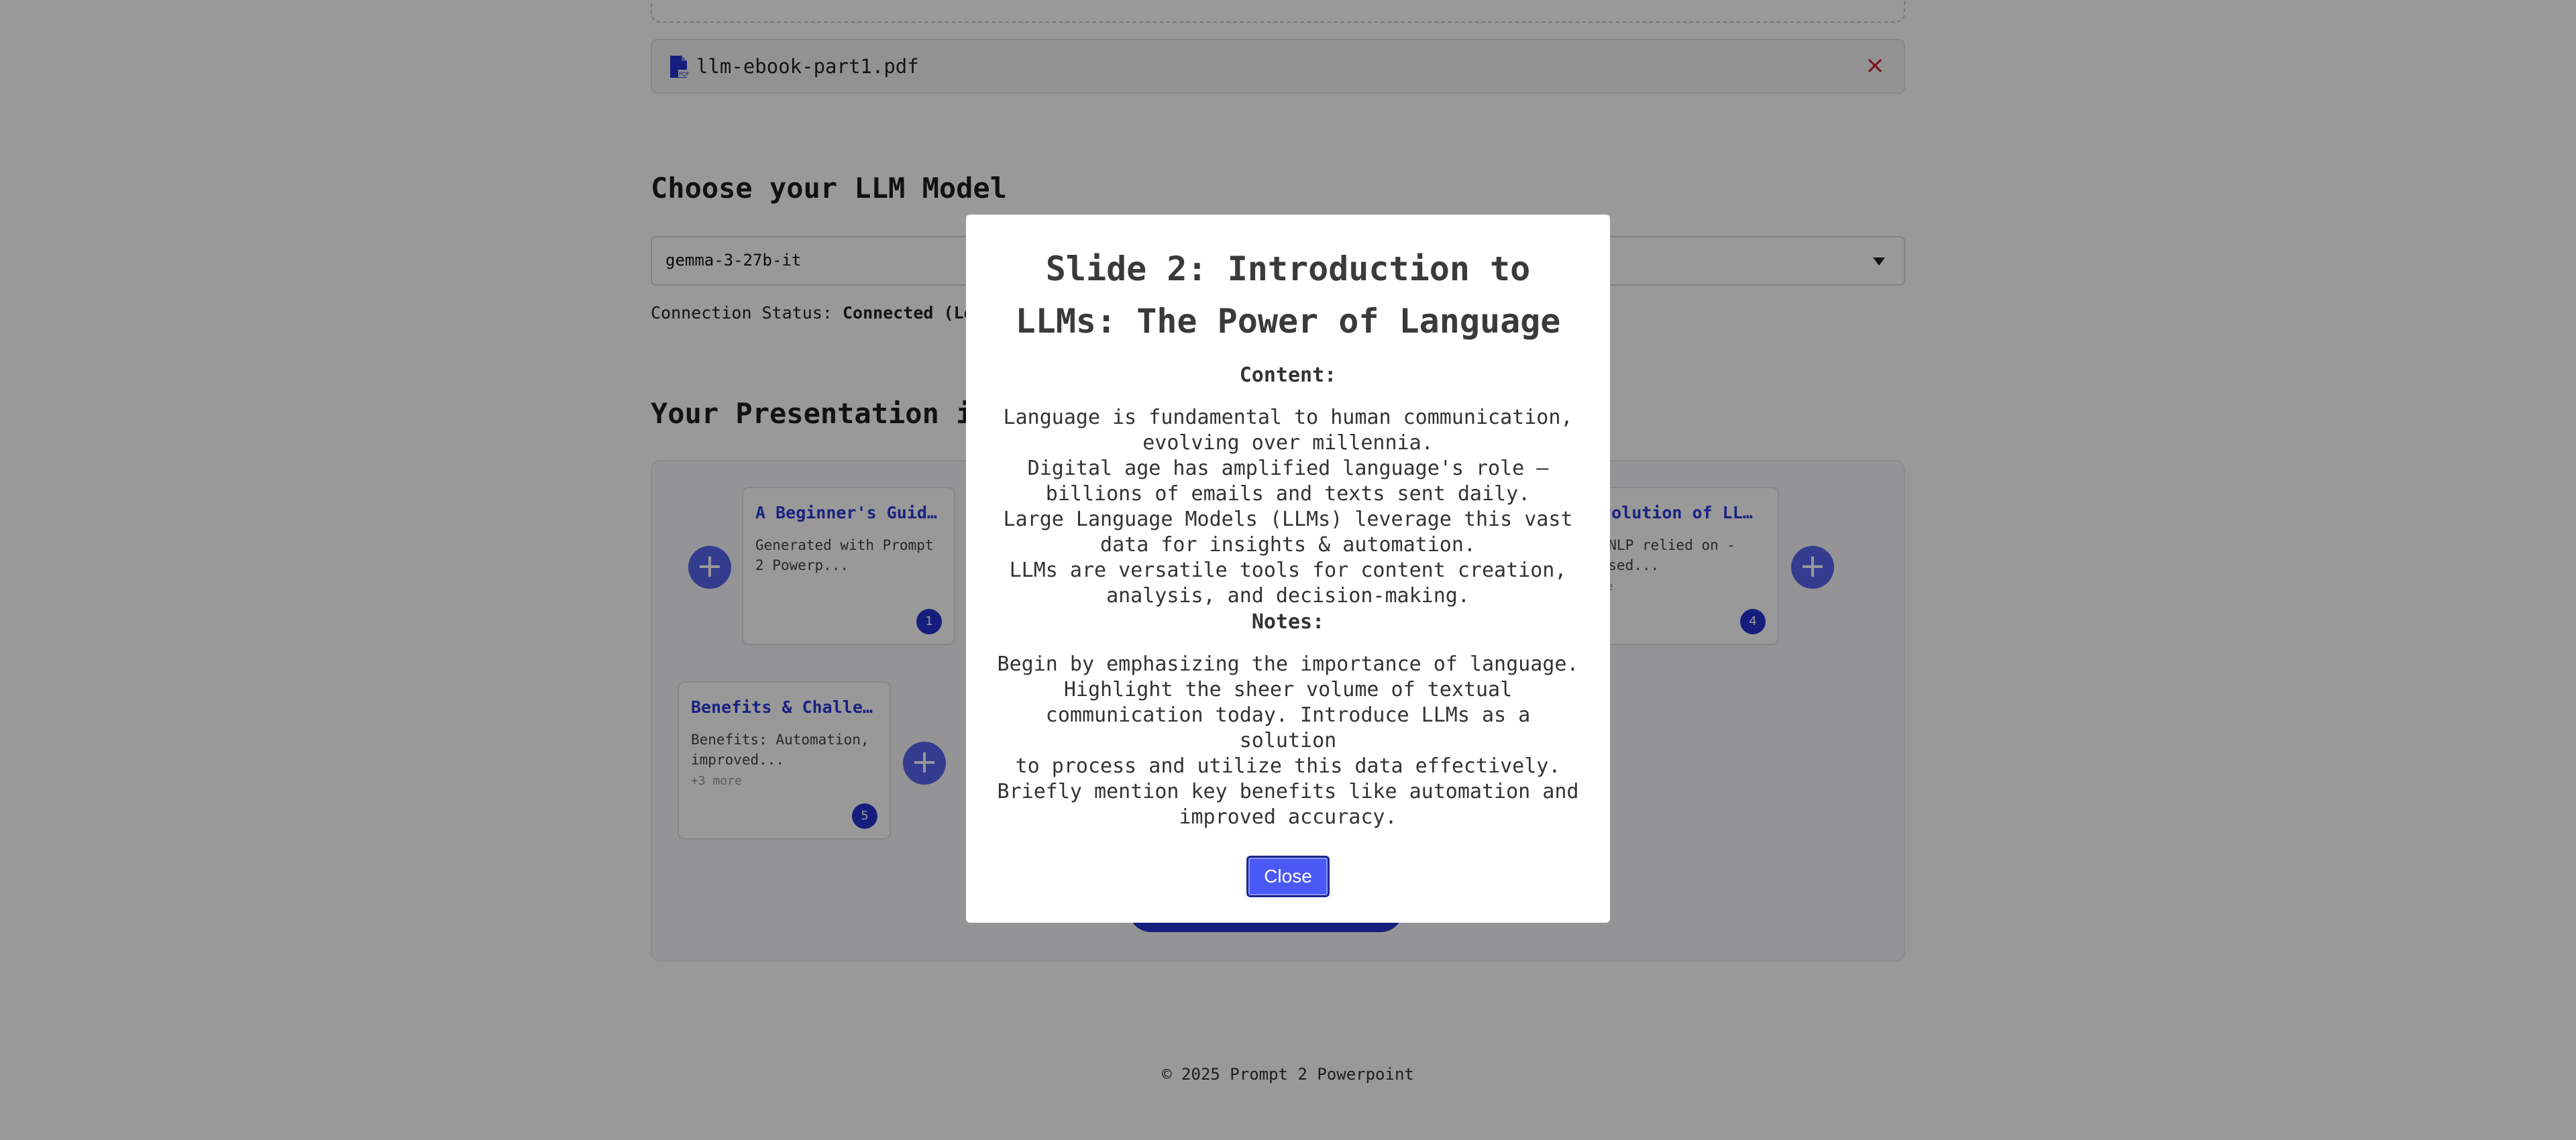 The height and width of the screenshot is (1140, 2576). Describe the element at coordinates (1288, 494) in the screenshot. I see `content-line: billions of emails and texts sent daily.` at that location.